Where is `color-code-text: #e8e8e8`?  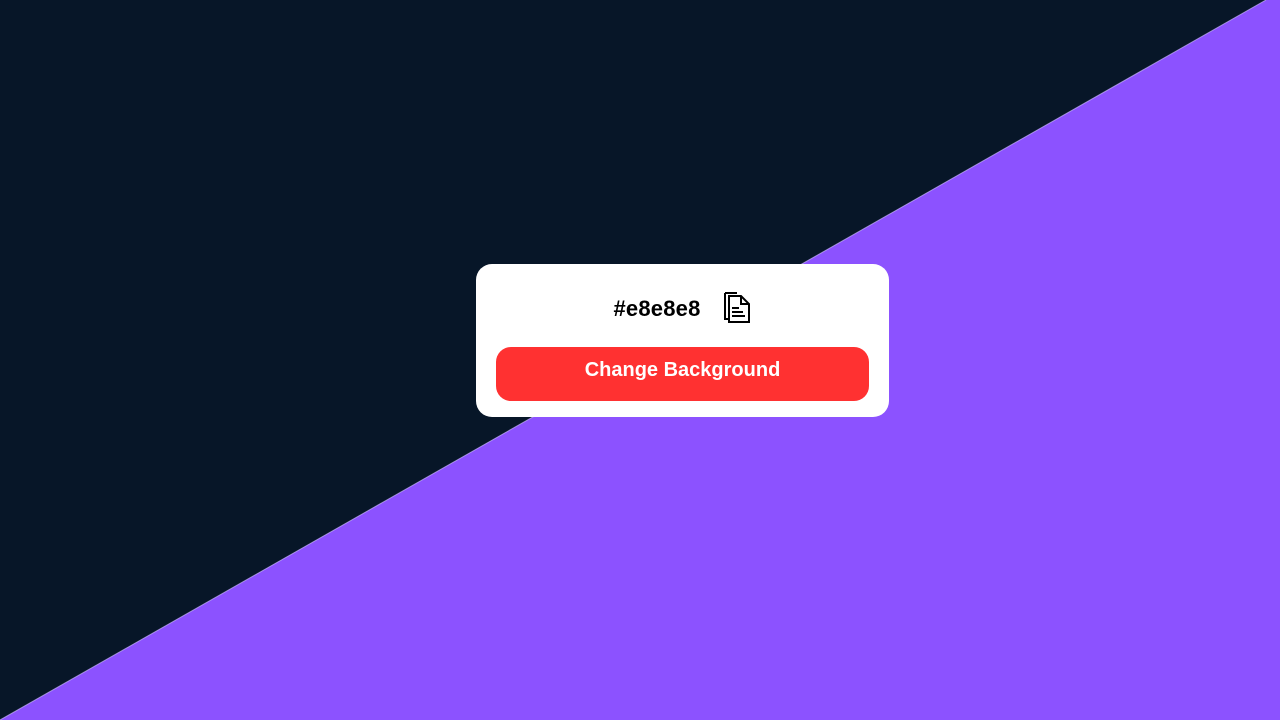
color-code-text: #e8e8e8 is located at coordinates (657, 308).